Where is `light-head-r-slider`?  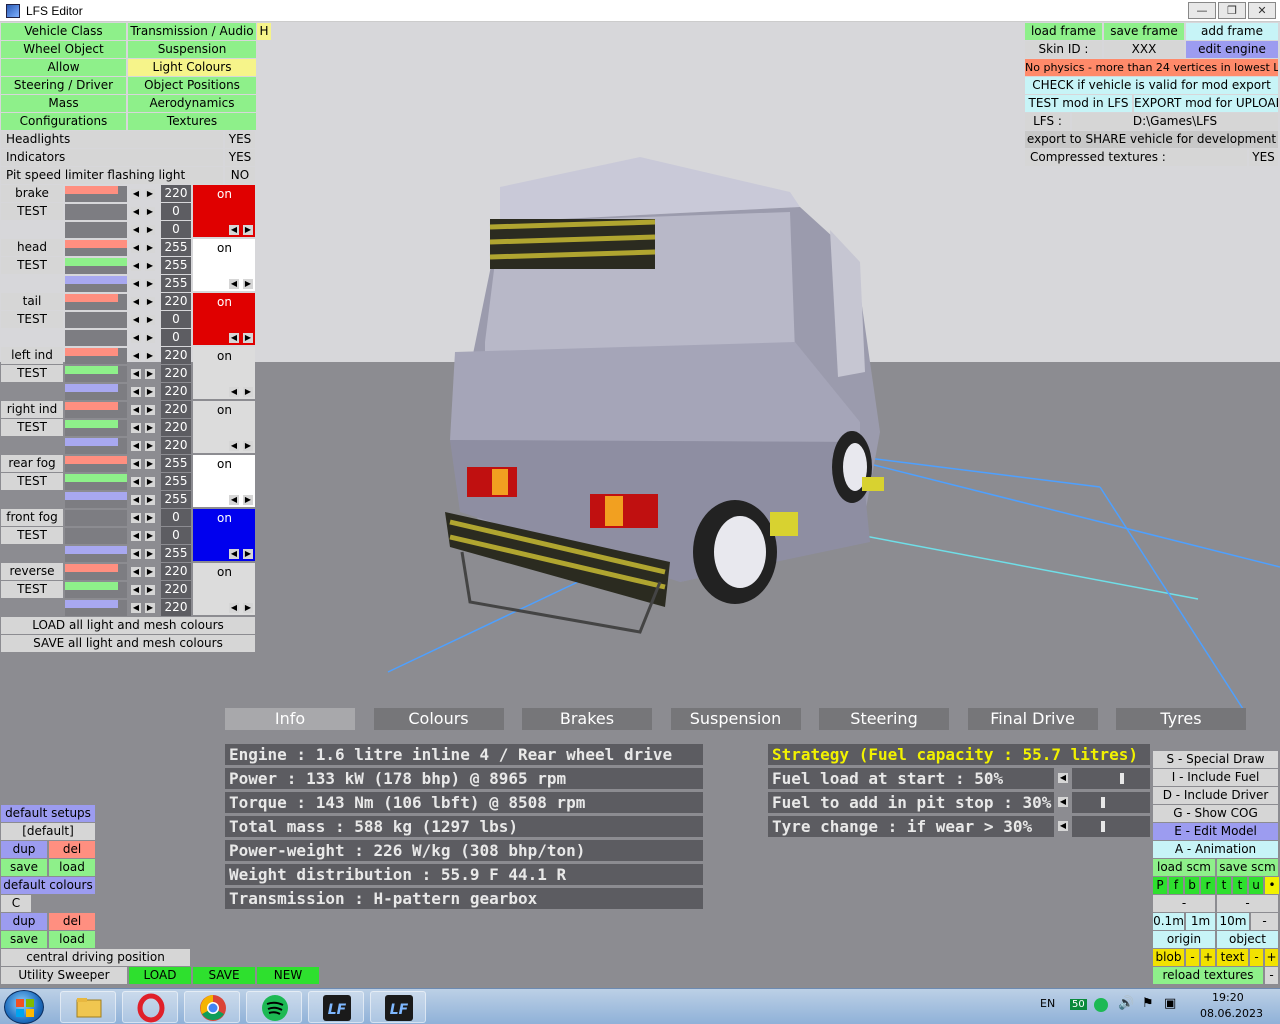
light-head-r-slider is located at coordinates (96, 248).